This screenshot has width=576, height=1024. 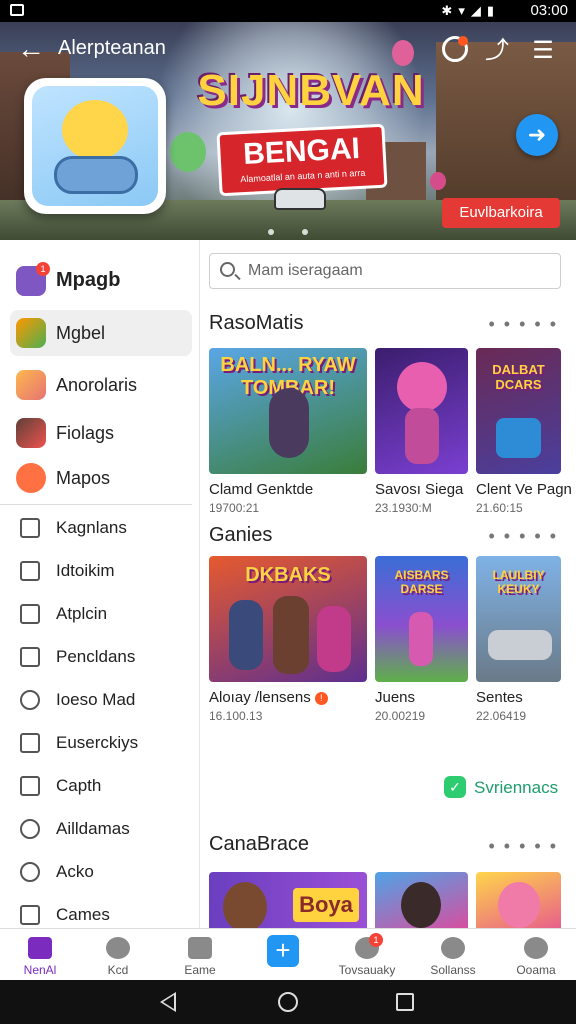 What do you see at coordinates (453, 970) in the screenshot?
I see `nav-label: Sollanss` at bounding box center [453, 970].